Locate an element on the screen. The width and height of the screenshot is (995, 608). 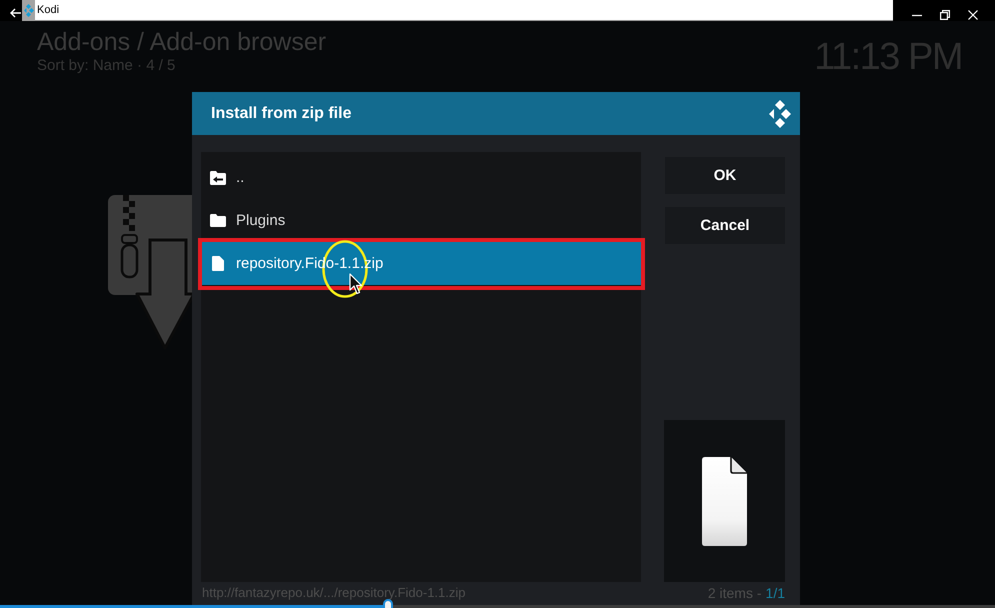
close-icon is located at coordinates (973, 15).